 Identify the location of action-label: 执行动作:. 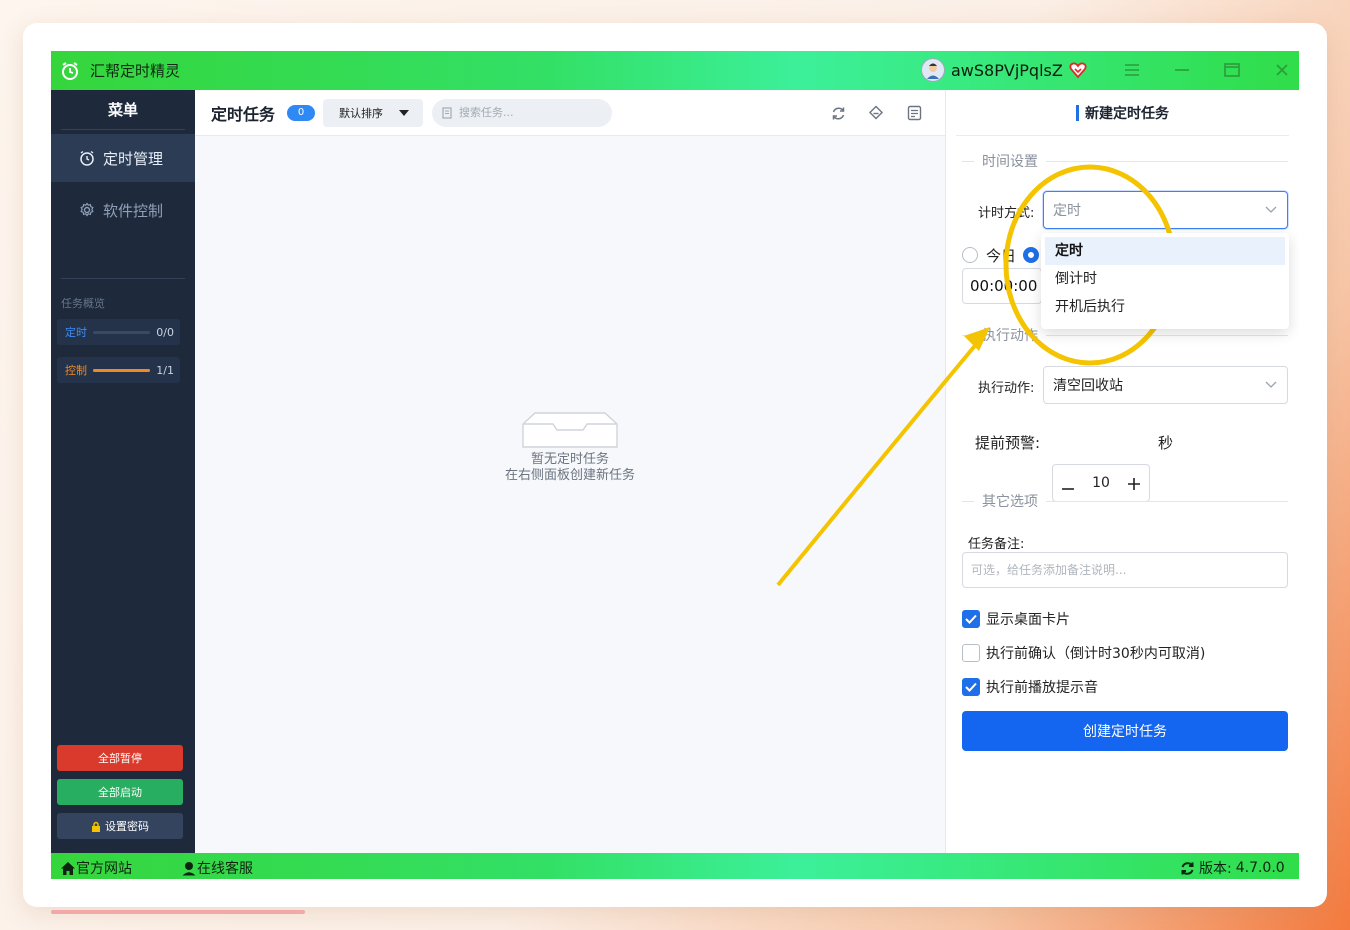
(1006, 388).